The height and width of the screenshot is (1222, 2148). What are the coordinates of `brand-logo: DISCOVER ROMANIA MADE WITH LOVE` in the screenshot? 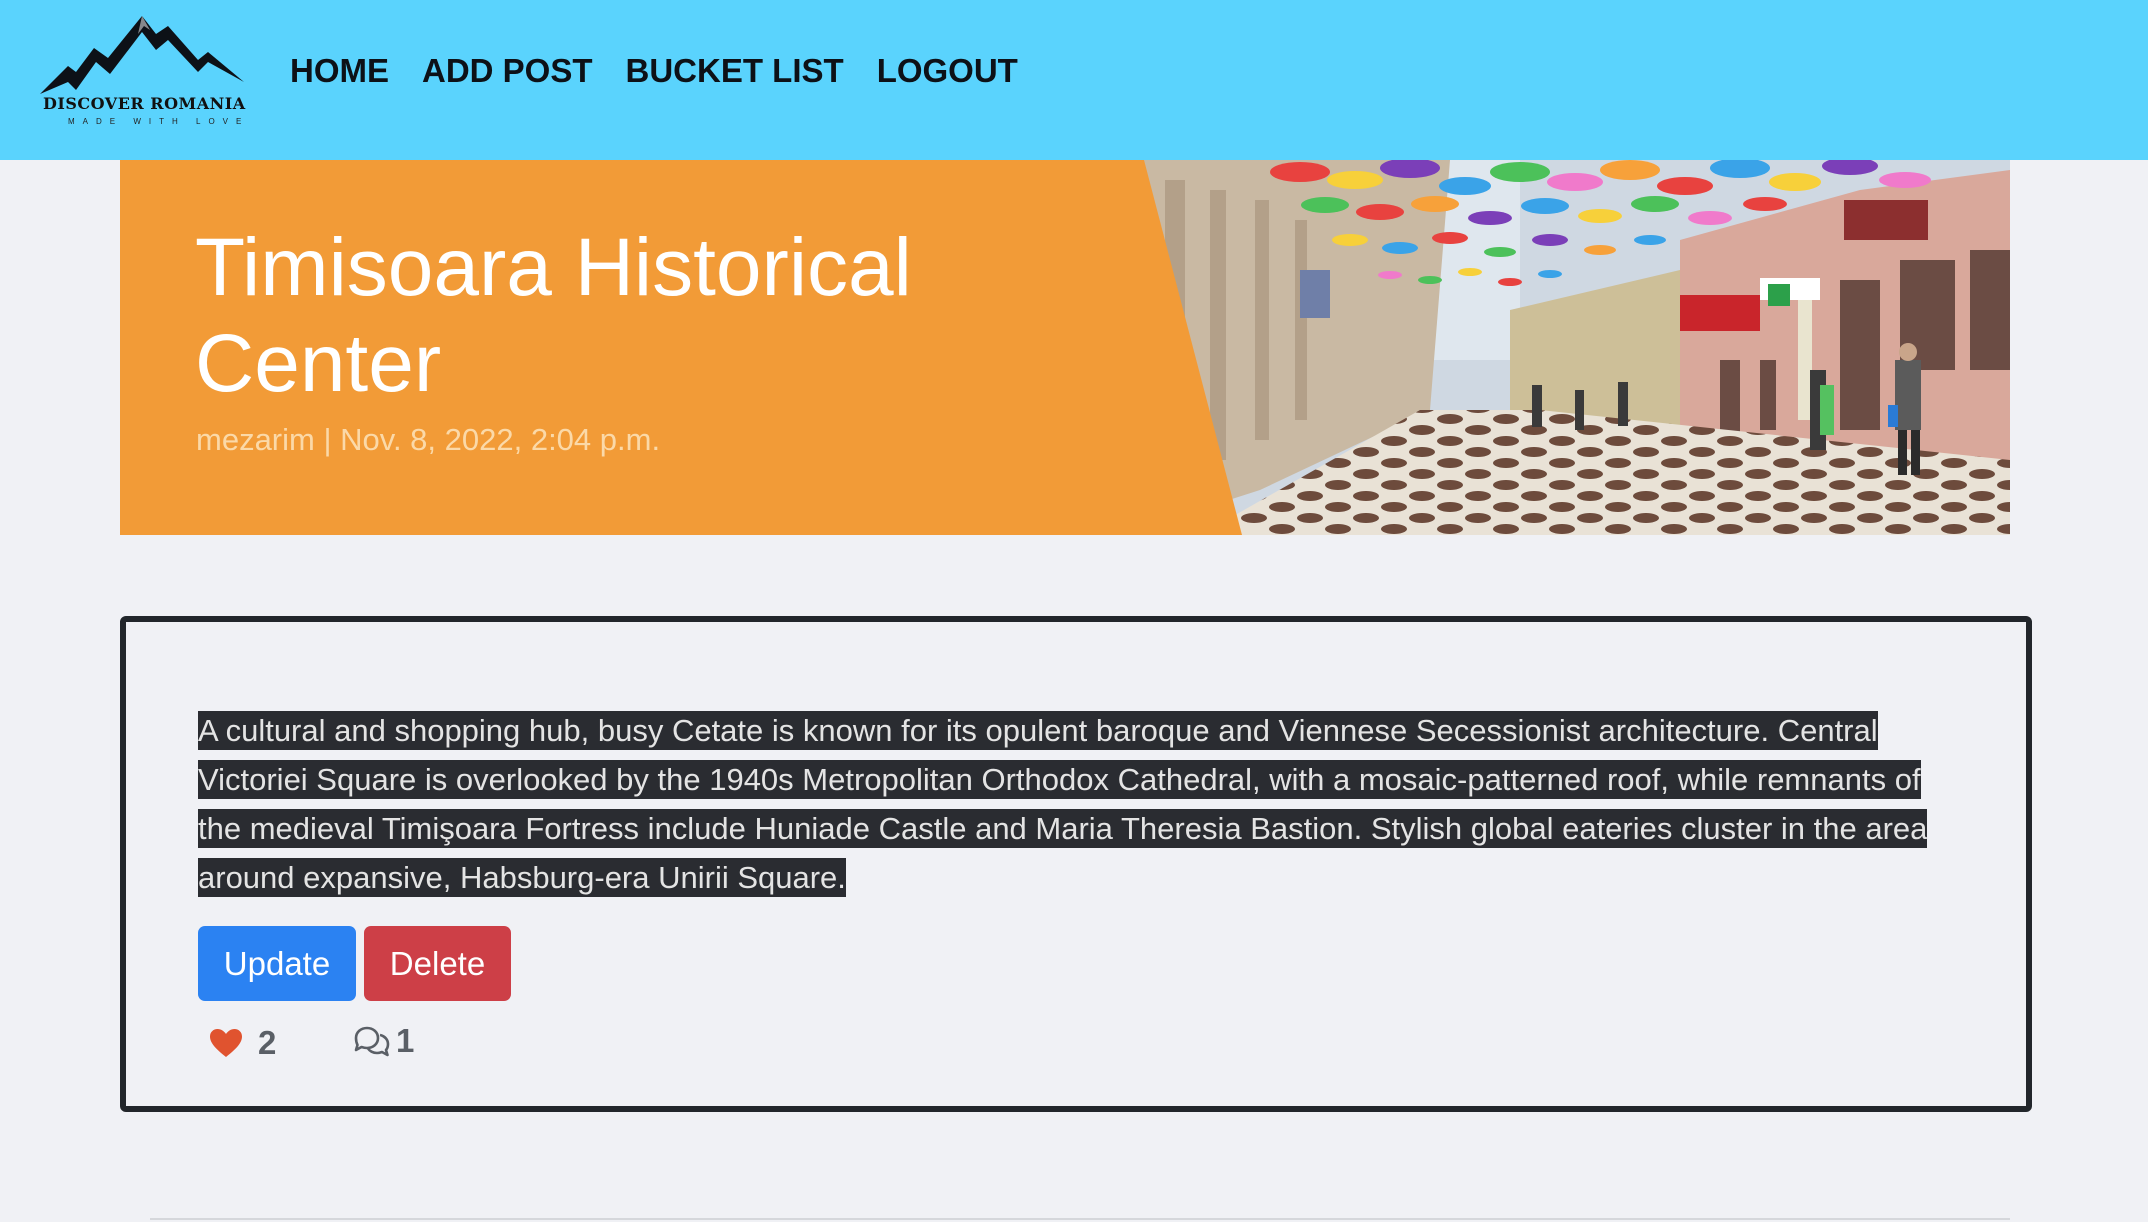 It's located at (143, 70).